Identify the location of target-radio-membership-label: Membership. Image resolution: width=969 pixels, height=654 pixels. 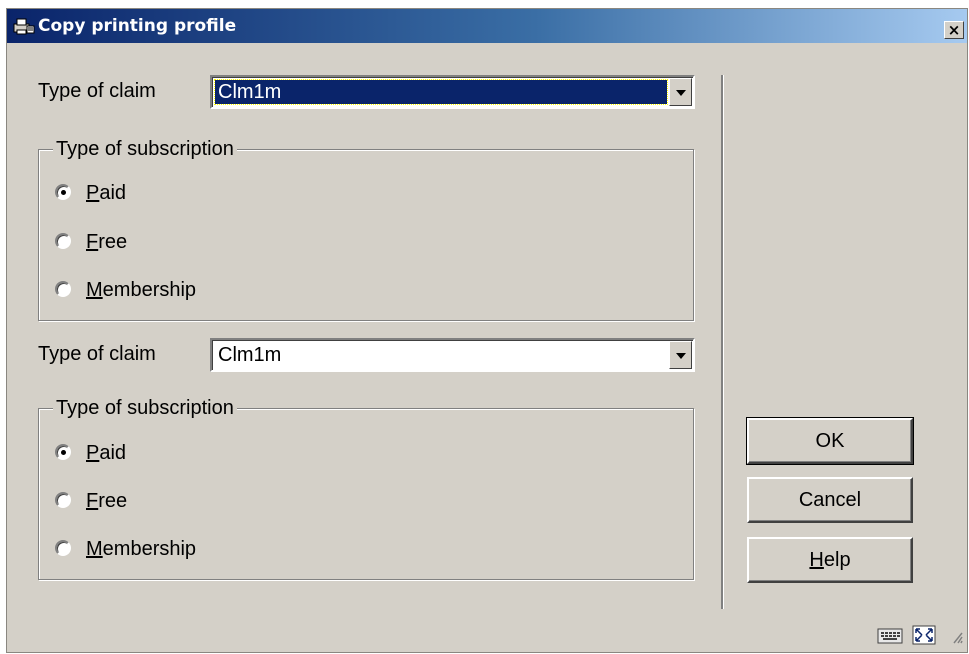
(141, 549).